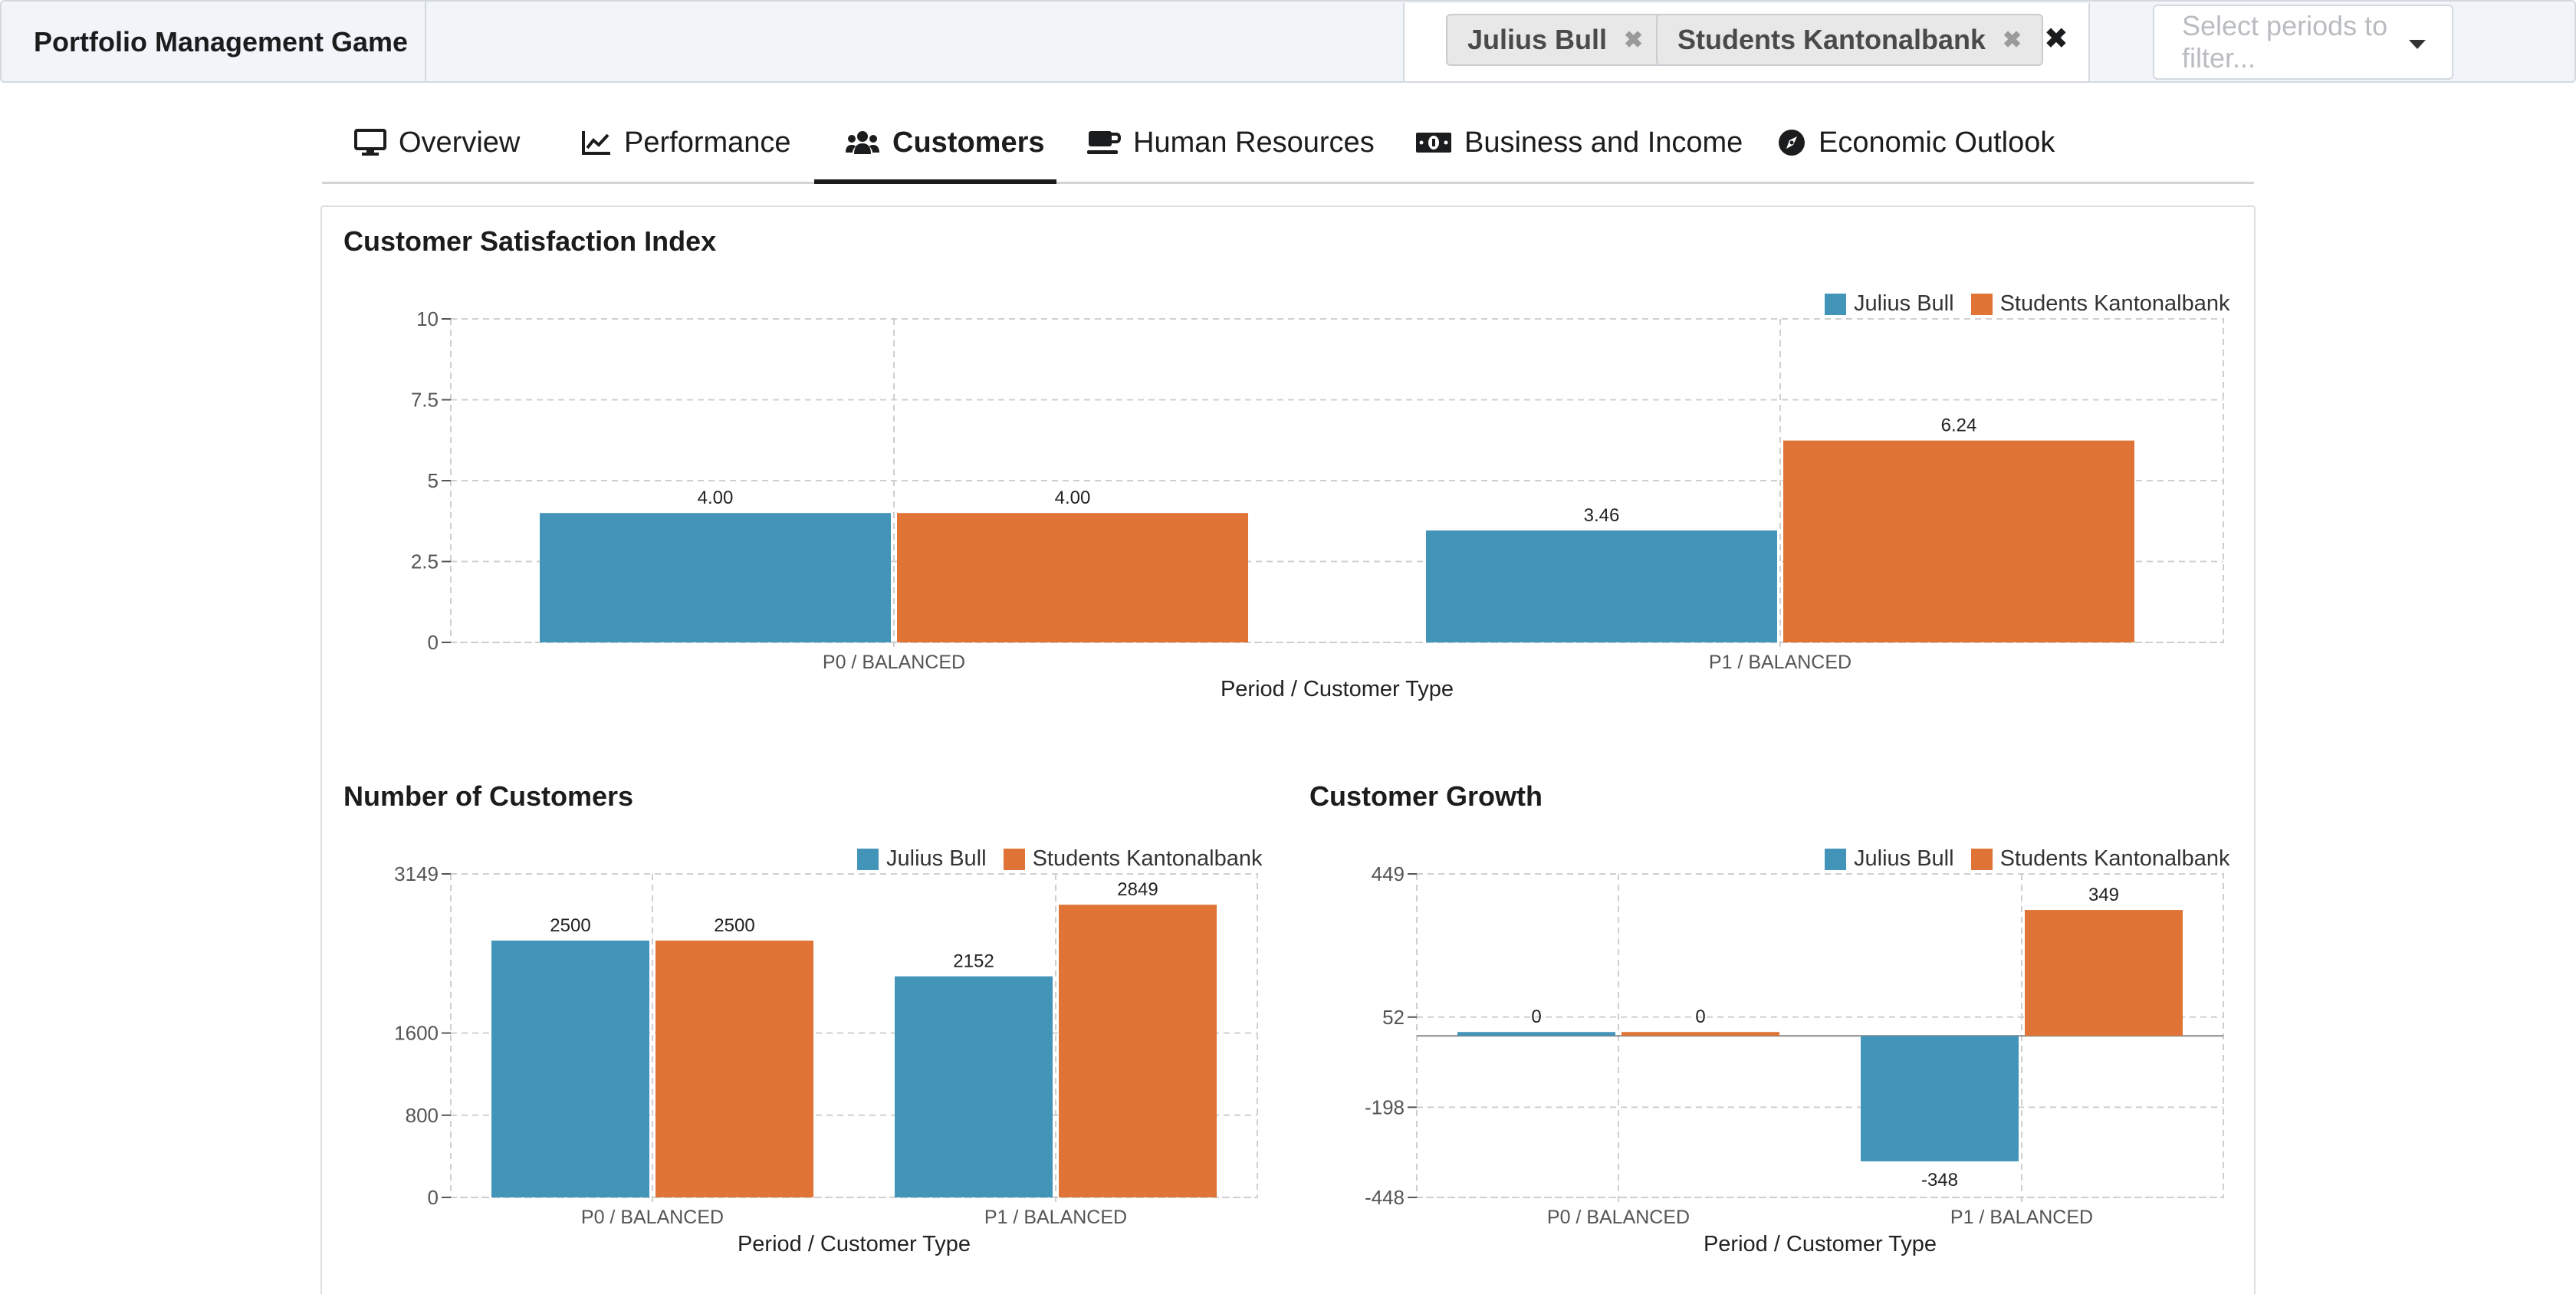  What do you see at coordinates (1939, 1180) in the screenshot?
I see `bar-value-label: -348` at bounding box center [1939, 1180].